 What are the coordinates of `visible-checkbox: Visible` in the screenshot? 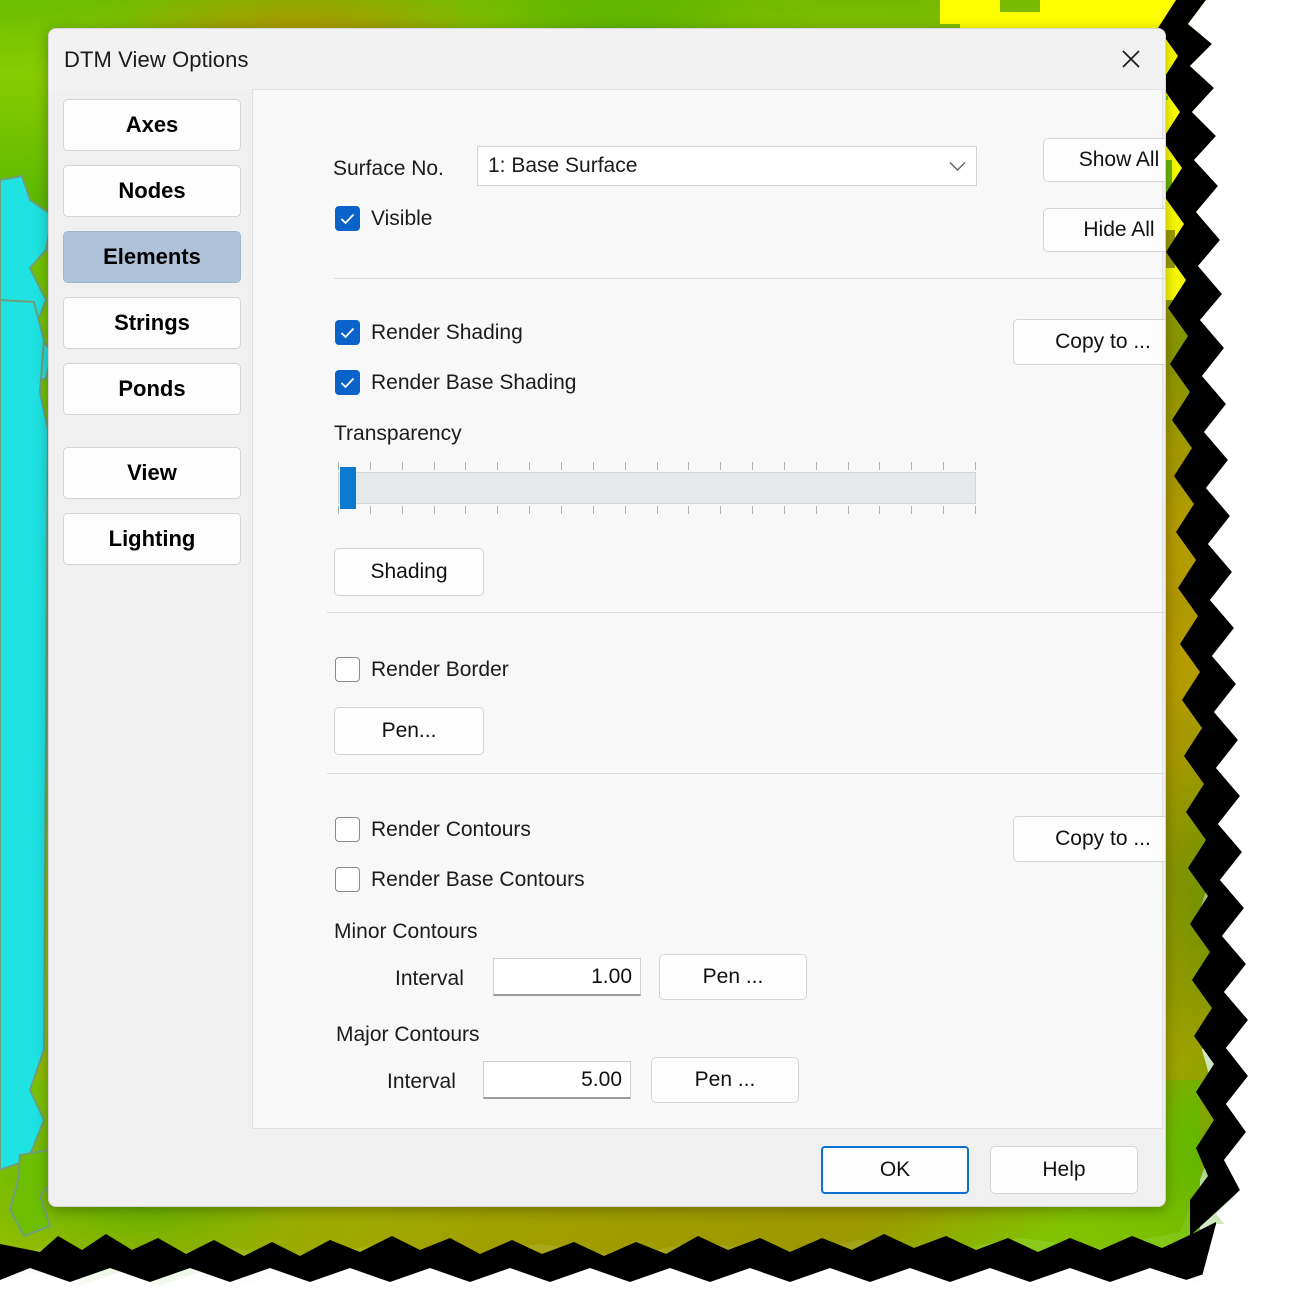 It's located at (383, 218).